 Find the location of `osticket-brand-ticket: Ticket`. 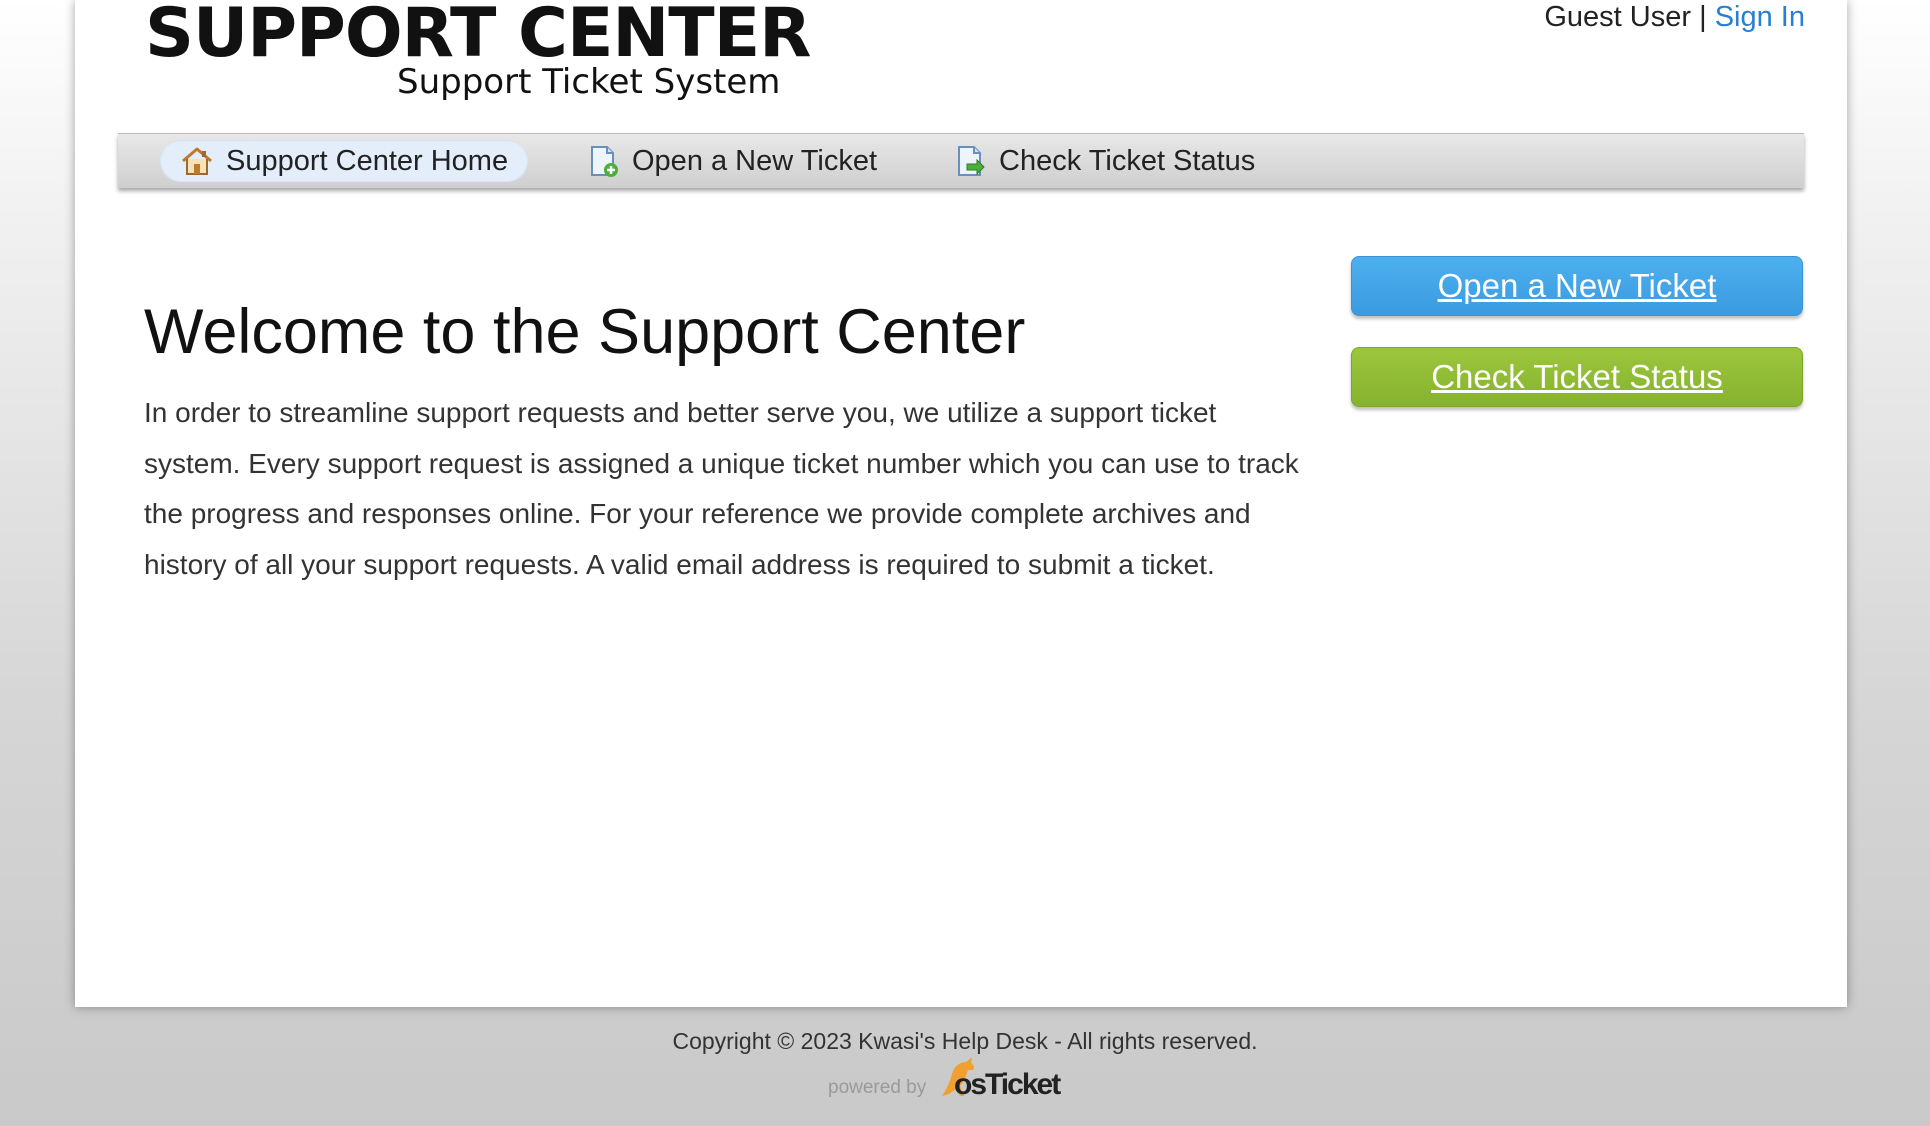

osticket-brand-ticket: Ticket is located at coordinates (1023, 1084).